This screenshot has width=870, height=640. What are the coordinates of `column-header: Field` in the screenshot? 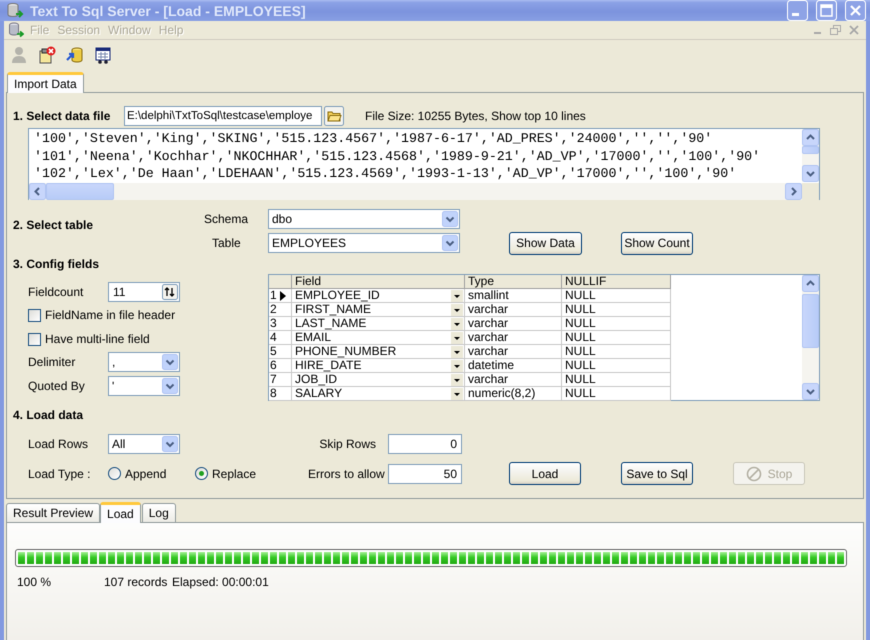 It's located at (378, 282).